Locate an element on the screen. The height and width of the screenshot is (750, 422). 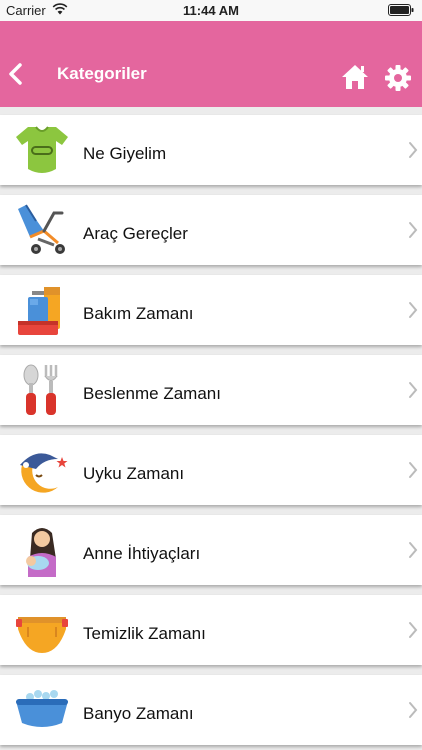
clock: 11:44 AM is located at coordinates (211, 10).